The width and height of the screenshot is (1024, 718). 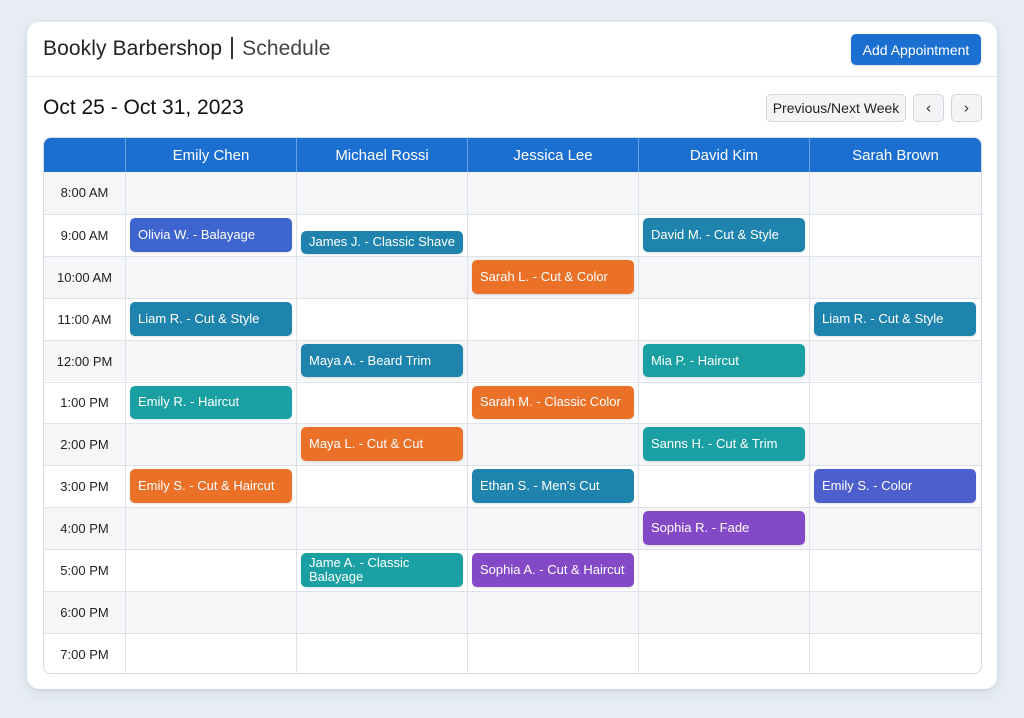 I want to click on appointment-label: Sophia R. - Fade, so click(x=700, y=528).